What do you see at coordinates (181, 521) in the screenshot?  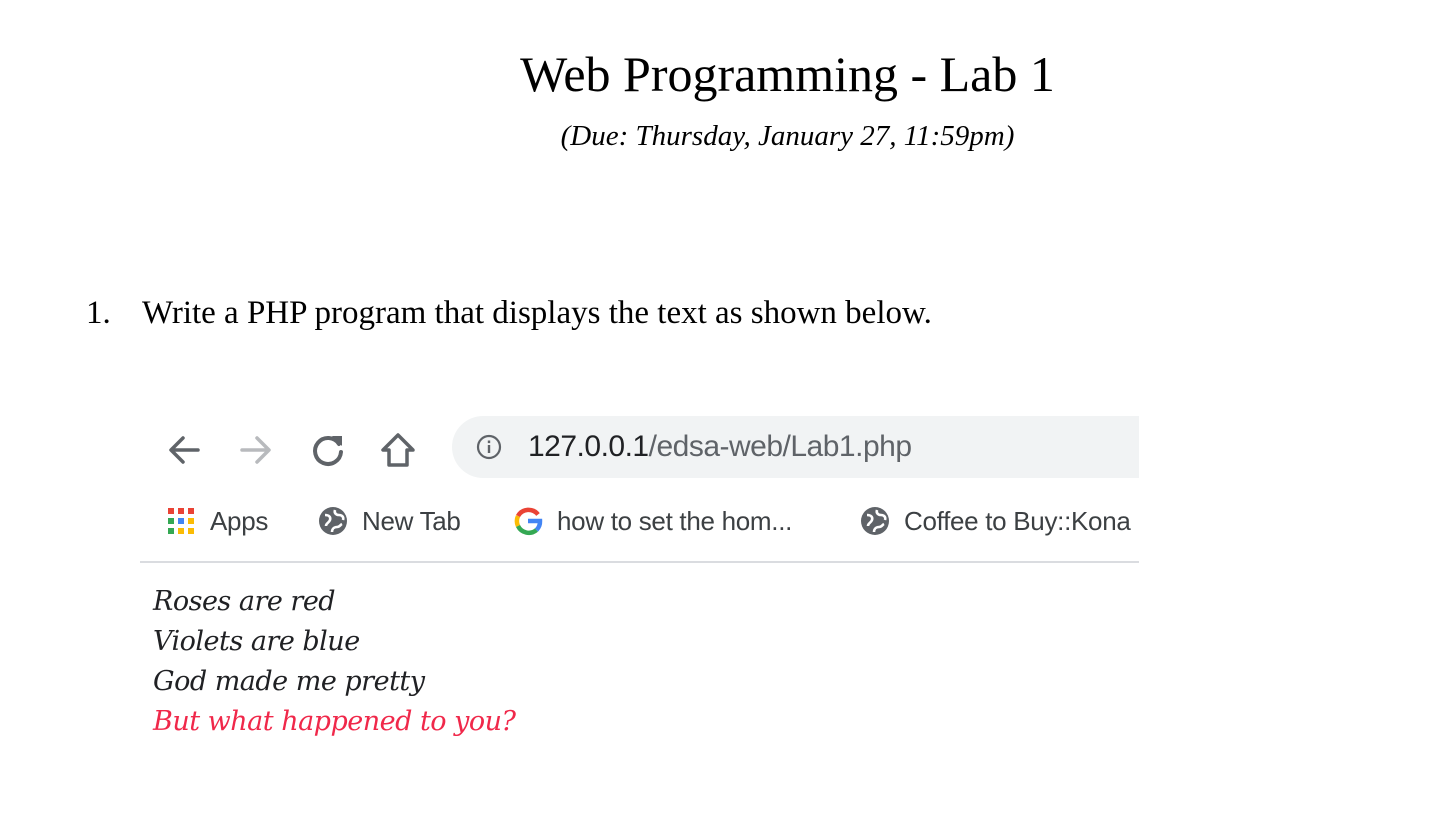 I see `apps-grid-icon` at bounding box center [181, 521].